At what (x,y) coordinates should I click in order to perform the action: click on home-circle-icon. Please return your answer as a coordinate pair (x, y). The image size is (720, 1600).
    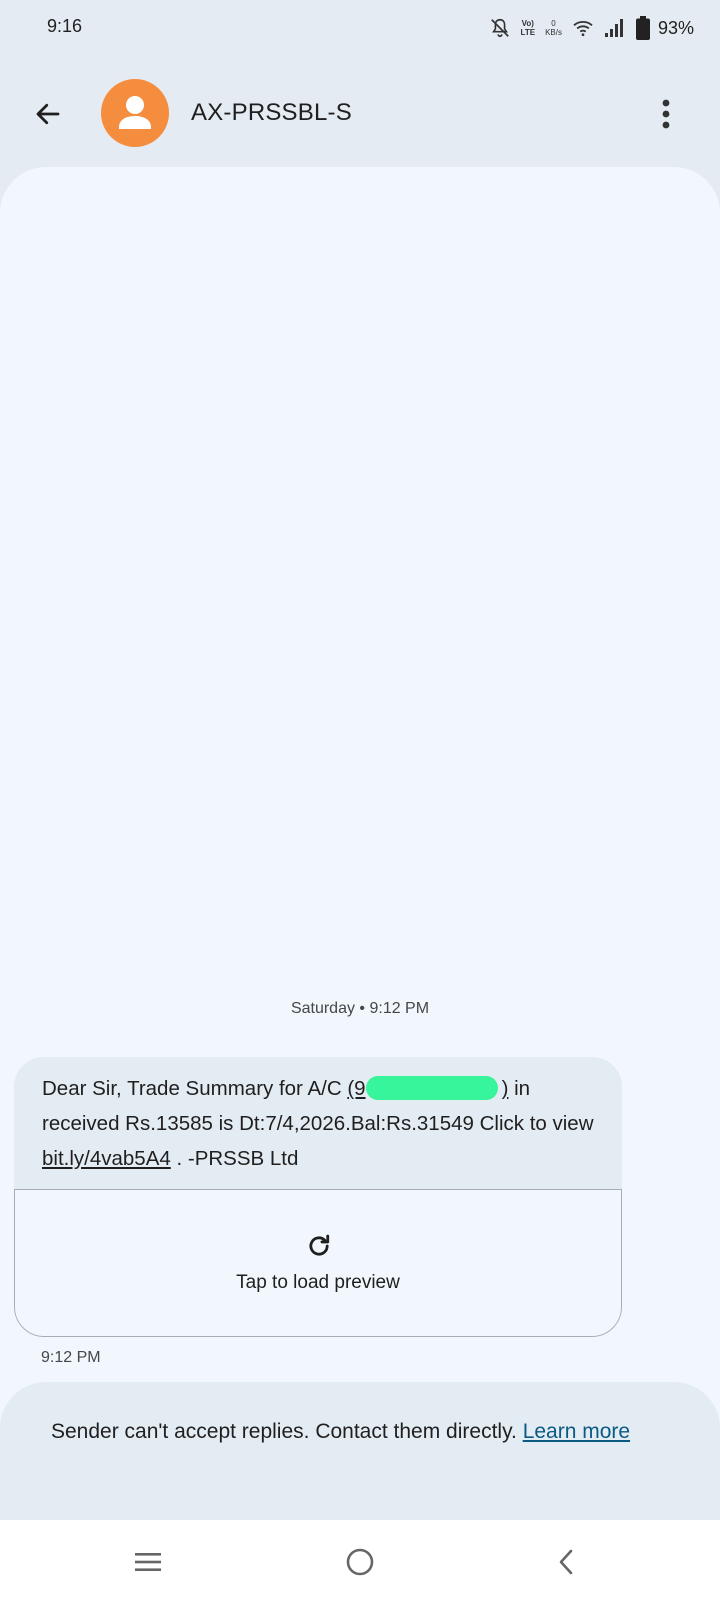
    Looking at the image, I should click on (360, 1562).